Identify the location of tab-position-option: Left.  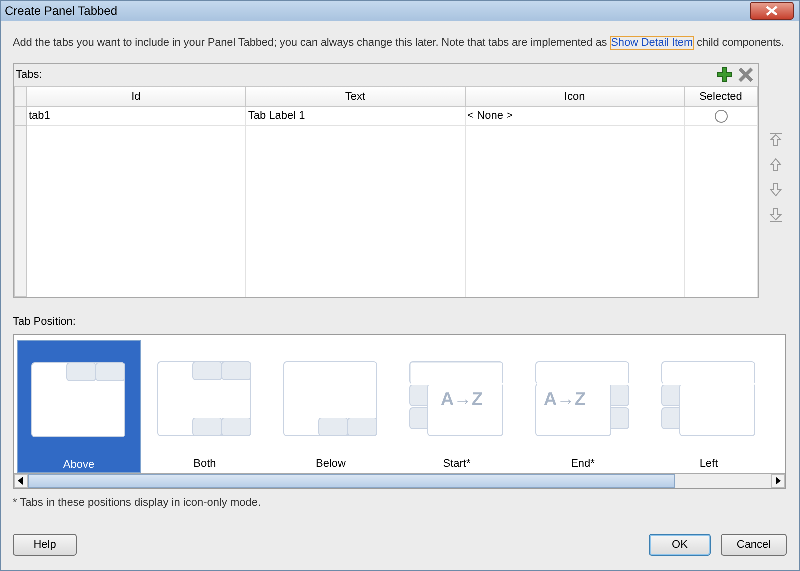
(709, 406).